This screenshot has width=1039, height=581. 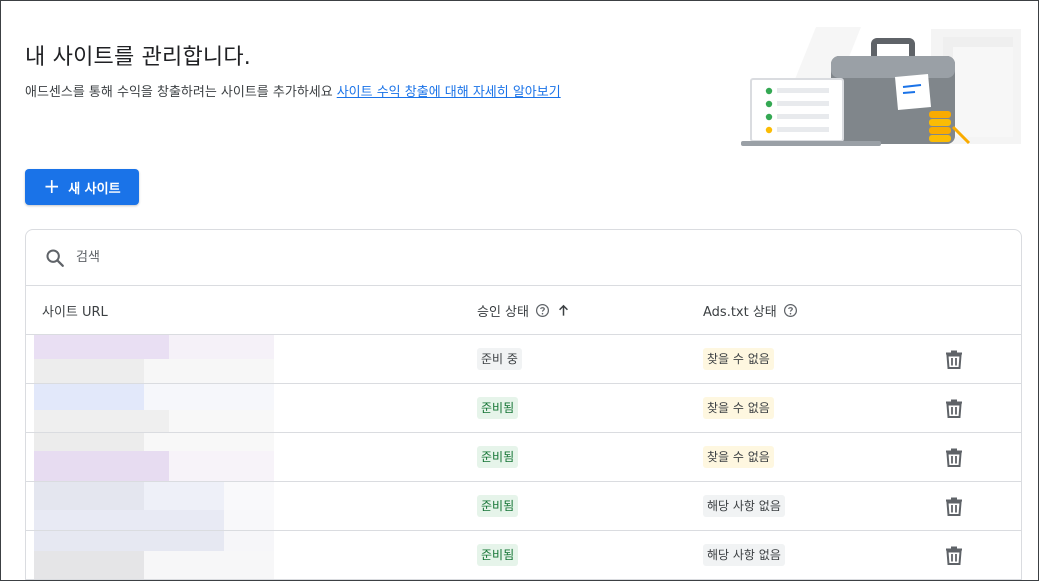 I want to click on column-header-adstxt: Ads.txt 상태, so click(x=750, y=310).